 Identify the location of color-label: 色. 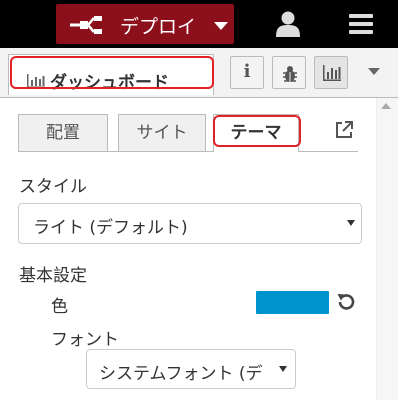
(59, 307).